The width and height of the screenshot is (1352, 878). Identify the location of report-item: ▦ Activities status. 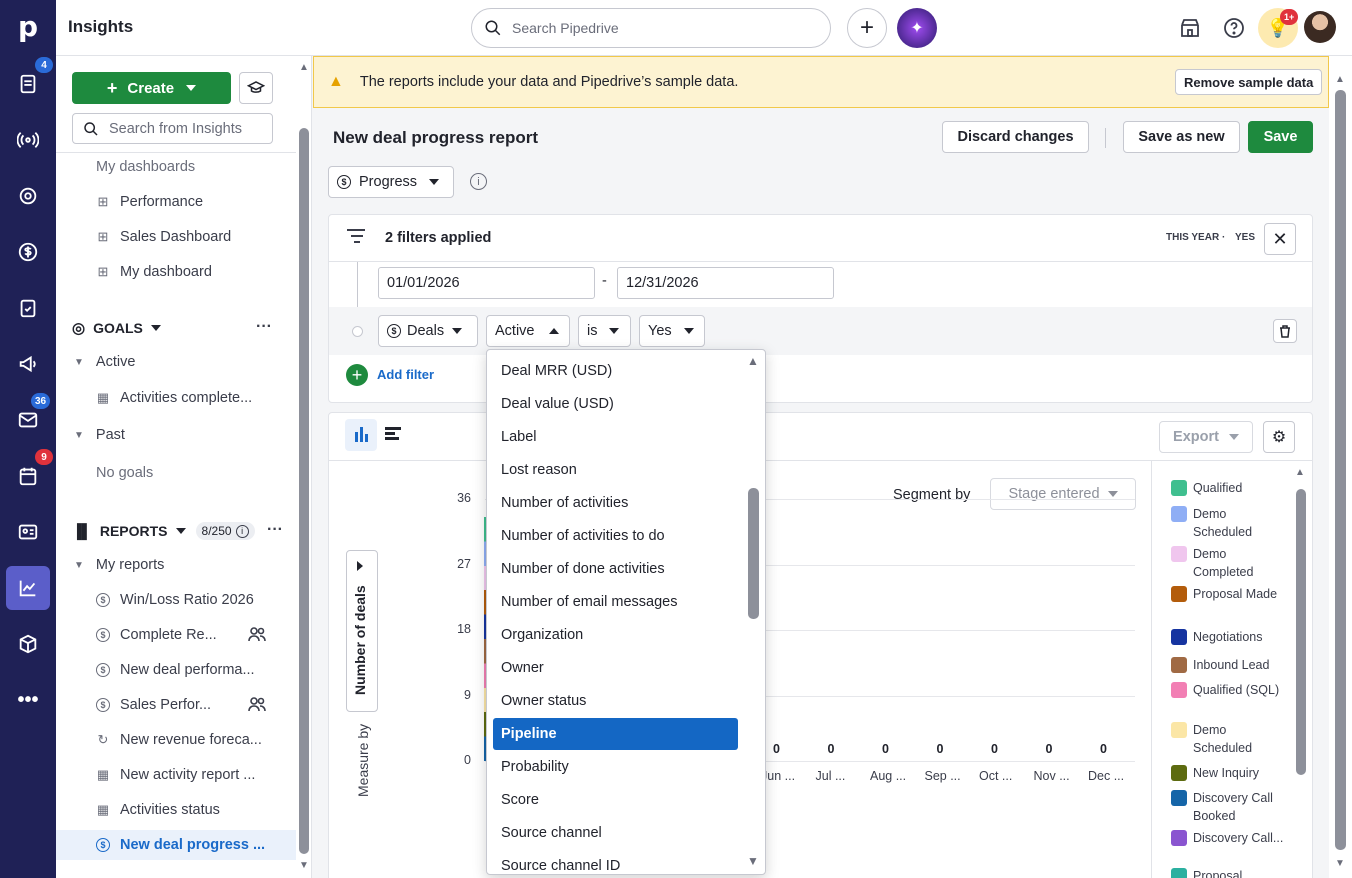
(176, 810).